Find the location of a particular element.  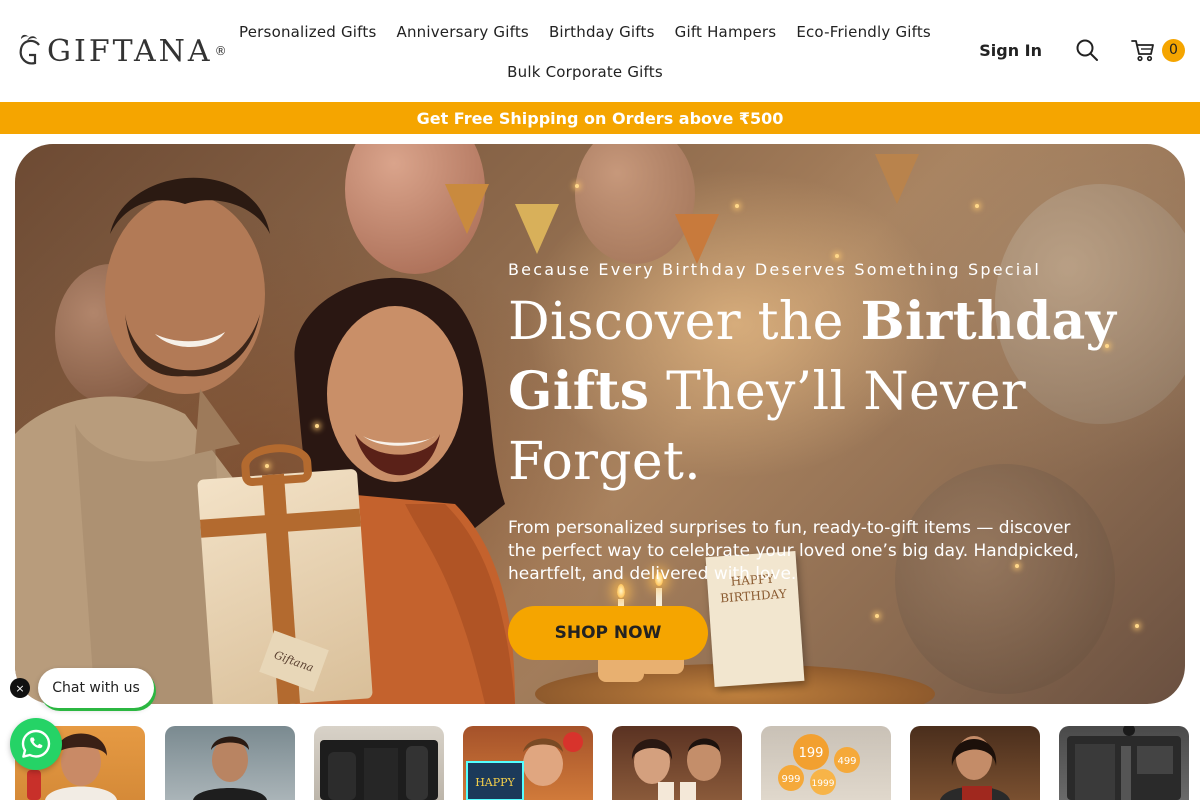

price-balloon-label: 999 is located at coordinates (790, 779).